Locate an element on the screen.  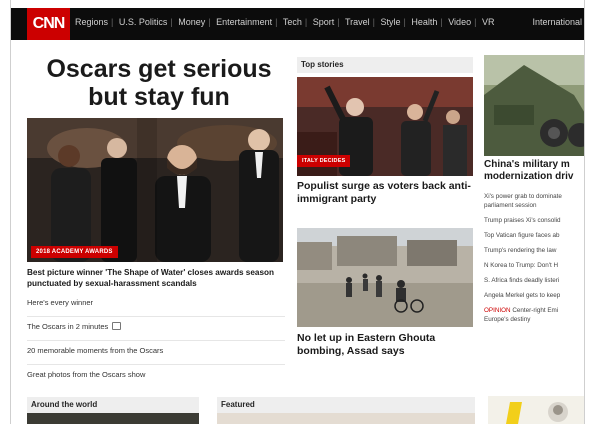
right-link-1: Xi's power grab to dominate is located at coordinates (534, 196).